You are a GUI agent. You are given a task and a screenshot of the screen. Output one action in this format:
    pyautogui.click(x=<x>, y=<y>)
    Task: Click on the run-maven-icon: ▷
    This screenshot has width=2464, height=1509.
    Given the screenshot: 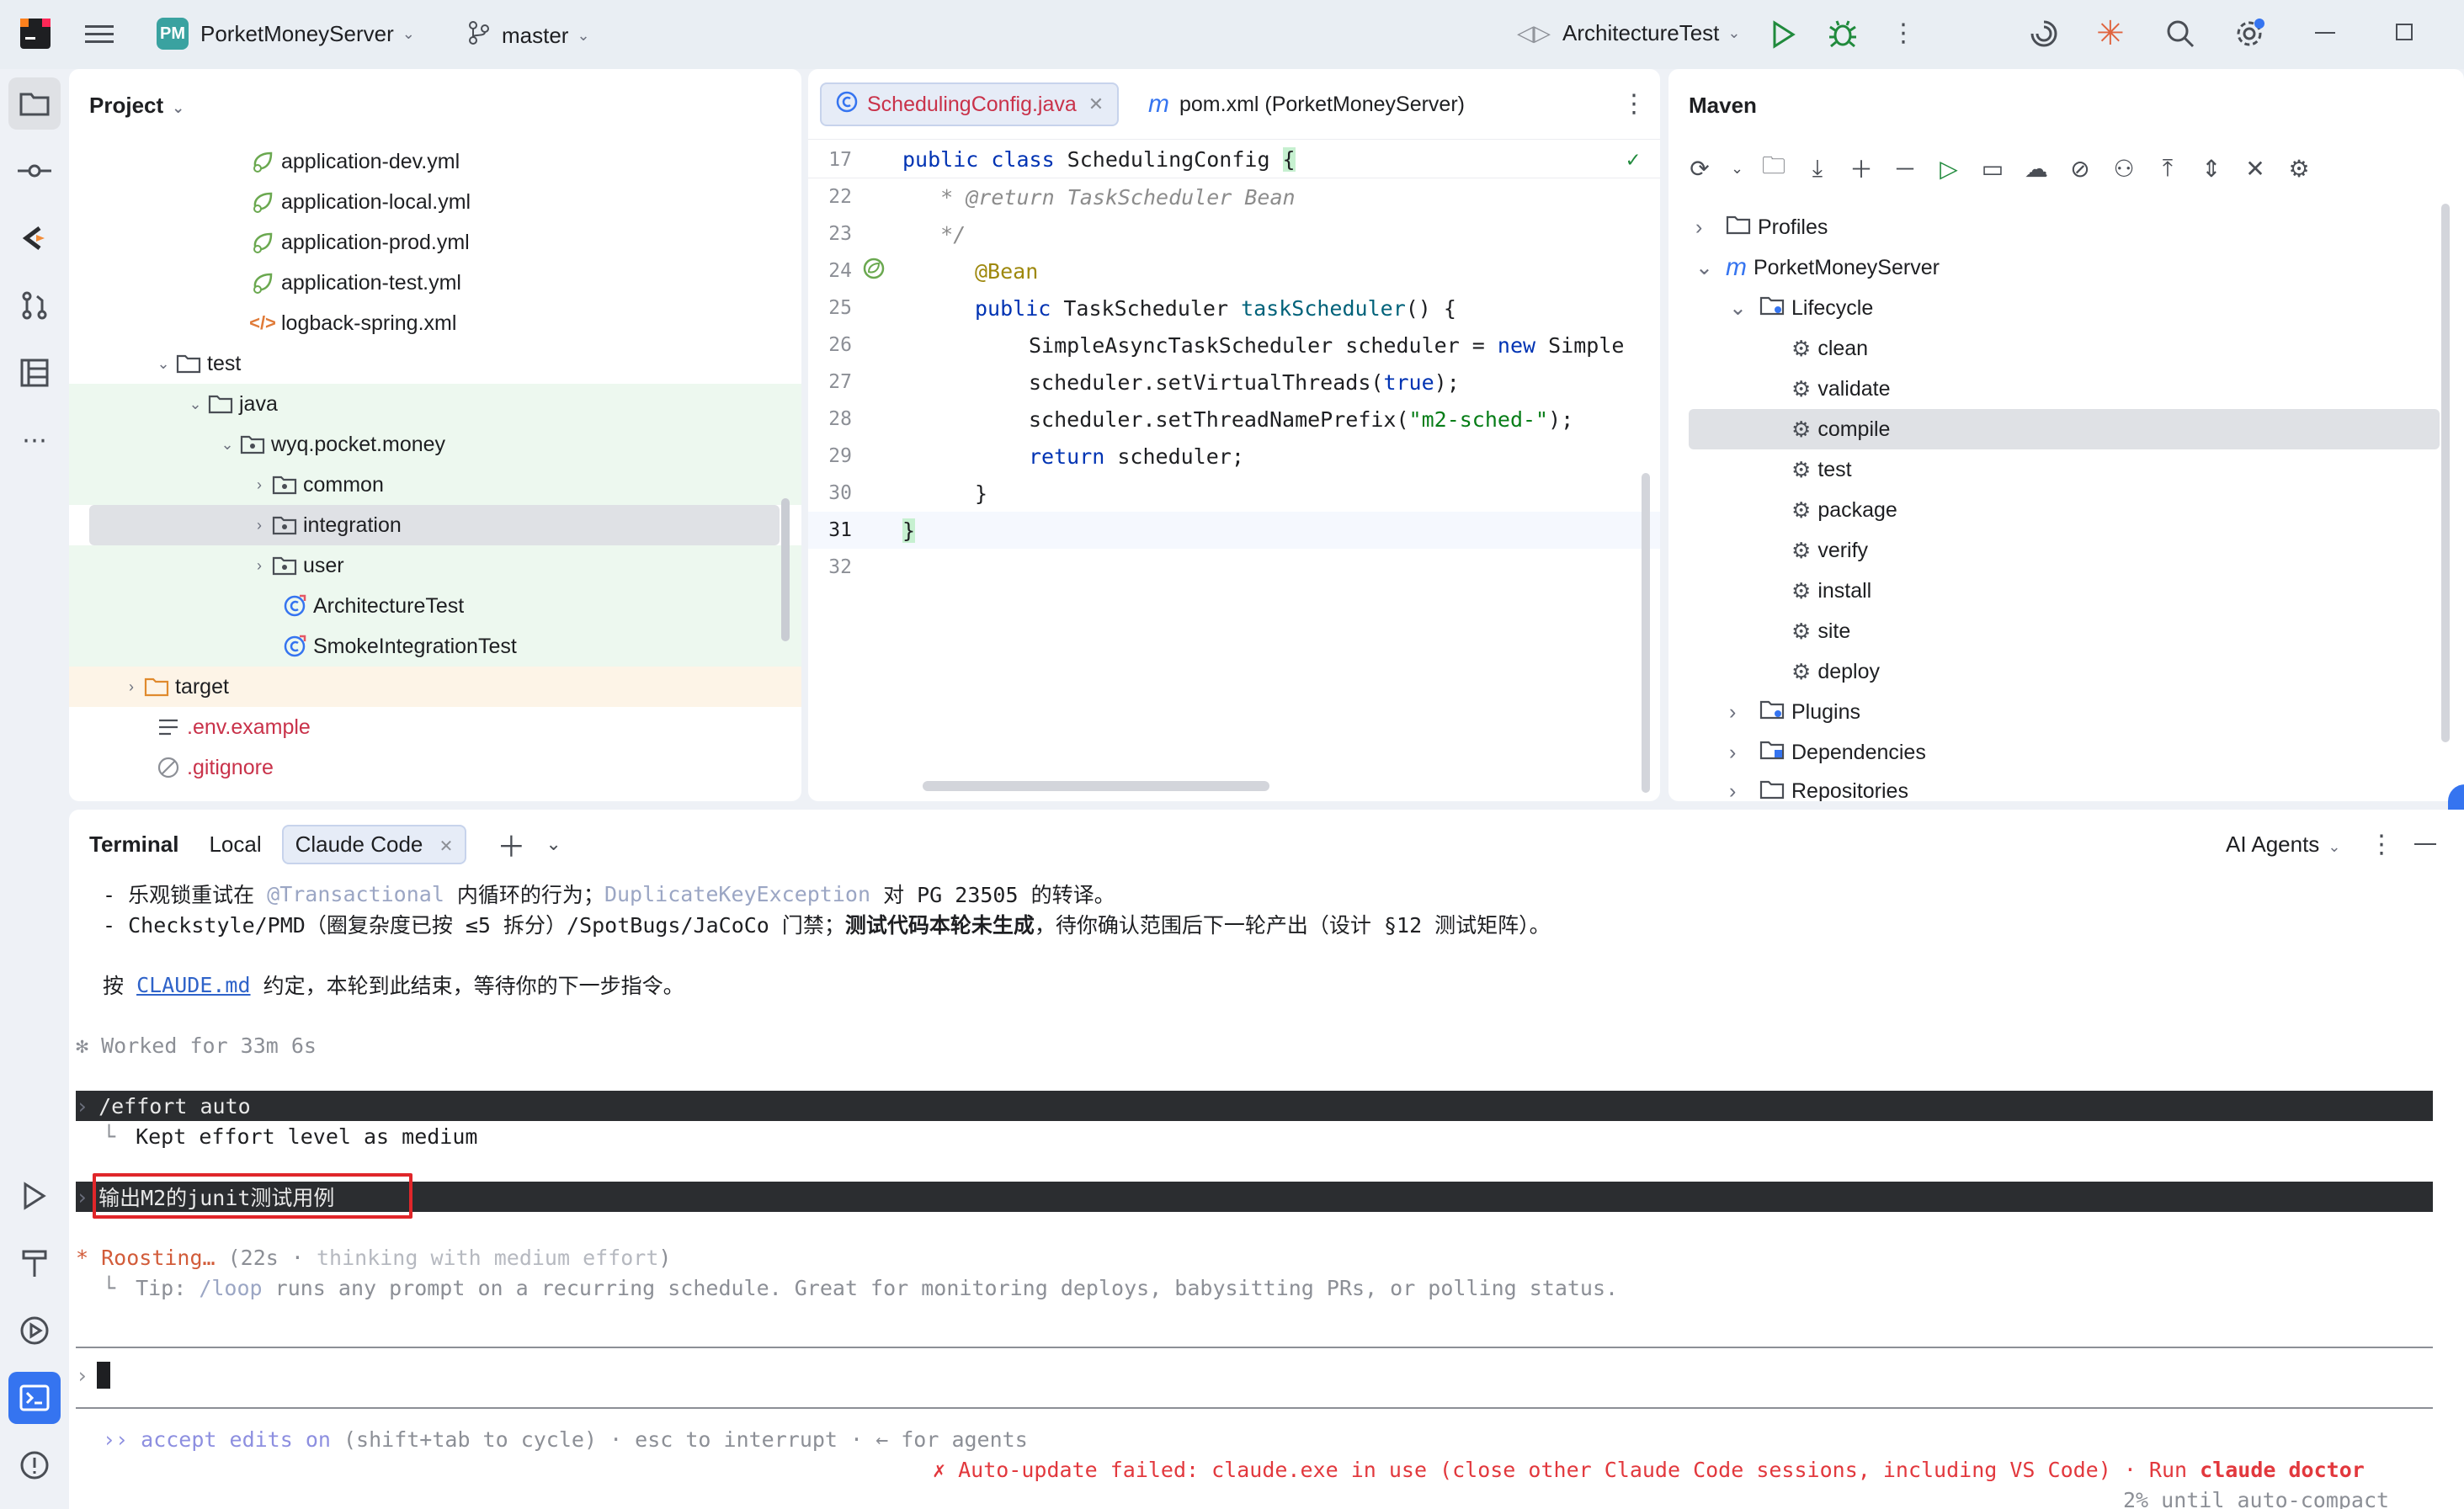 What is the action you would take?
    pyautogui.click(x=1948, y=169)
    